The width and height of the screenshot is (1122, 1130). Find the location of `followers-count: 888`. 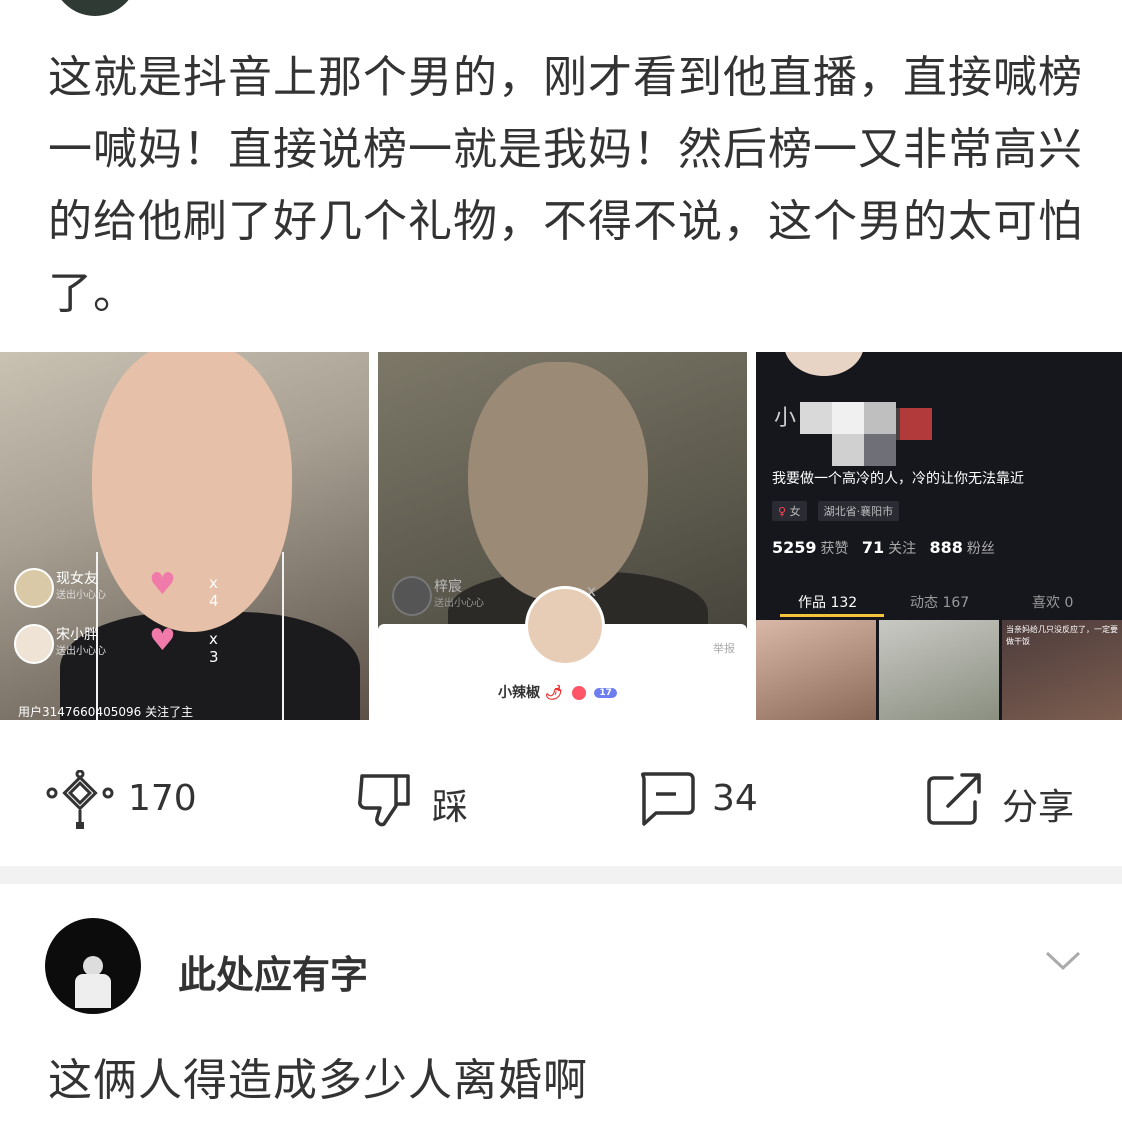

followers-count: 888 is located at coordinates (946, 547).